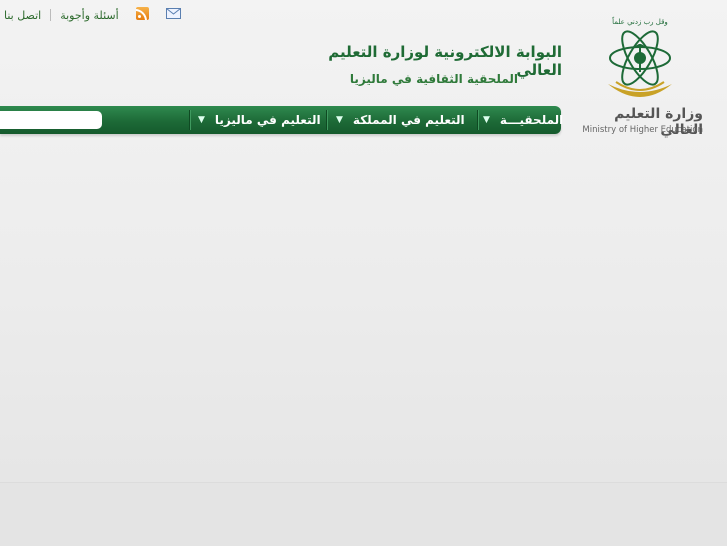 The image size is (727, 546). Describe the element at coordinates (51, 15) in the screenshot. I see `link-separator` at that location.